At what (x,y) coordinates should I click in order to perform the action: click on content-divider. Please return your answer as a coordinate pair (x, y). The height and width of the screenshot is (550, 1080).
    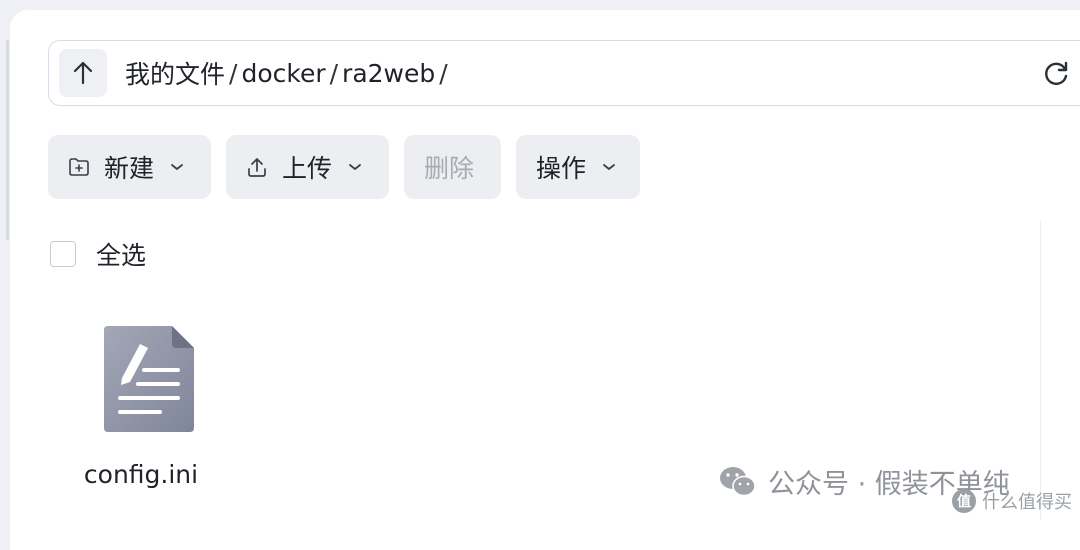
    Looking at the image, I should click on (1040, 370).